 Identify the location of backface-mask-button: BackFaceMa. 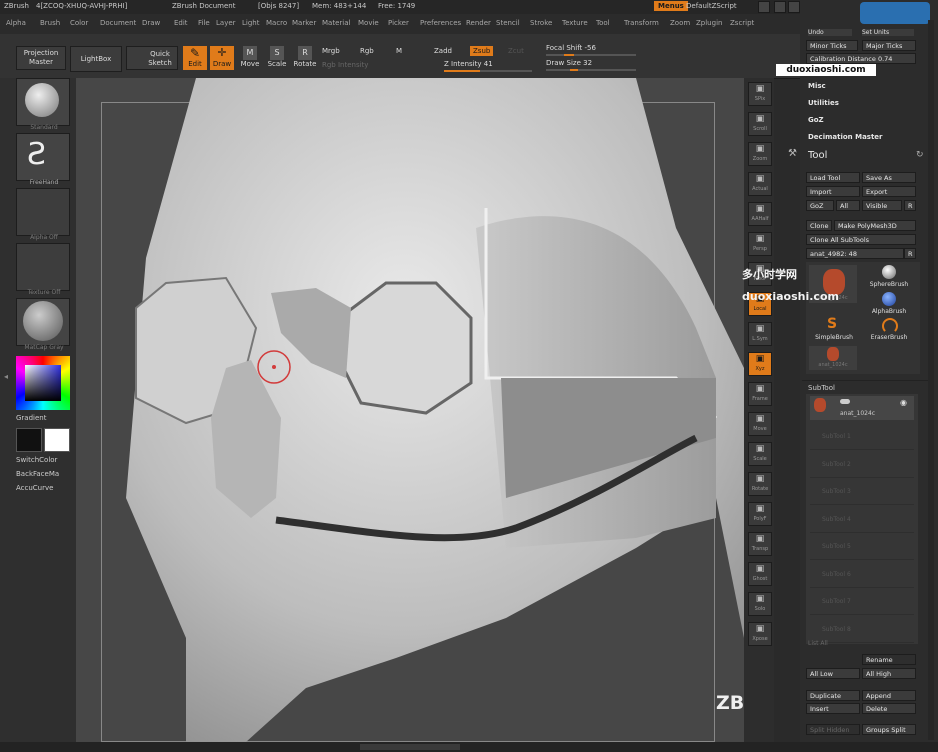
(37, 474).